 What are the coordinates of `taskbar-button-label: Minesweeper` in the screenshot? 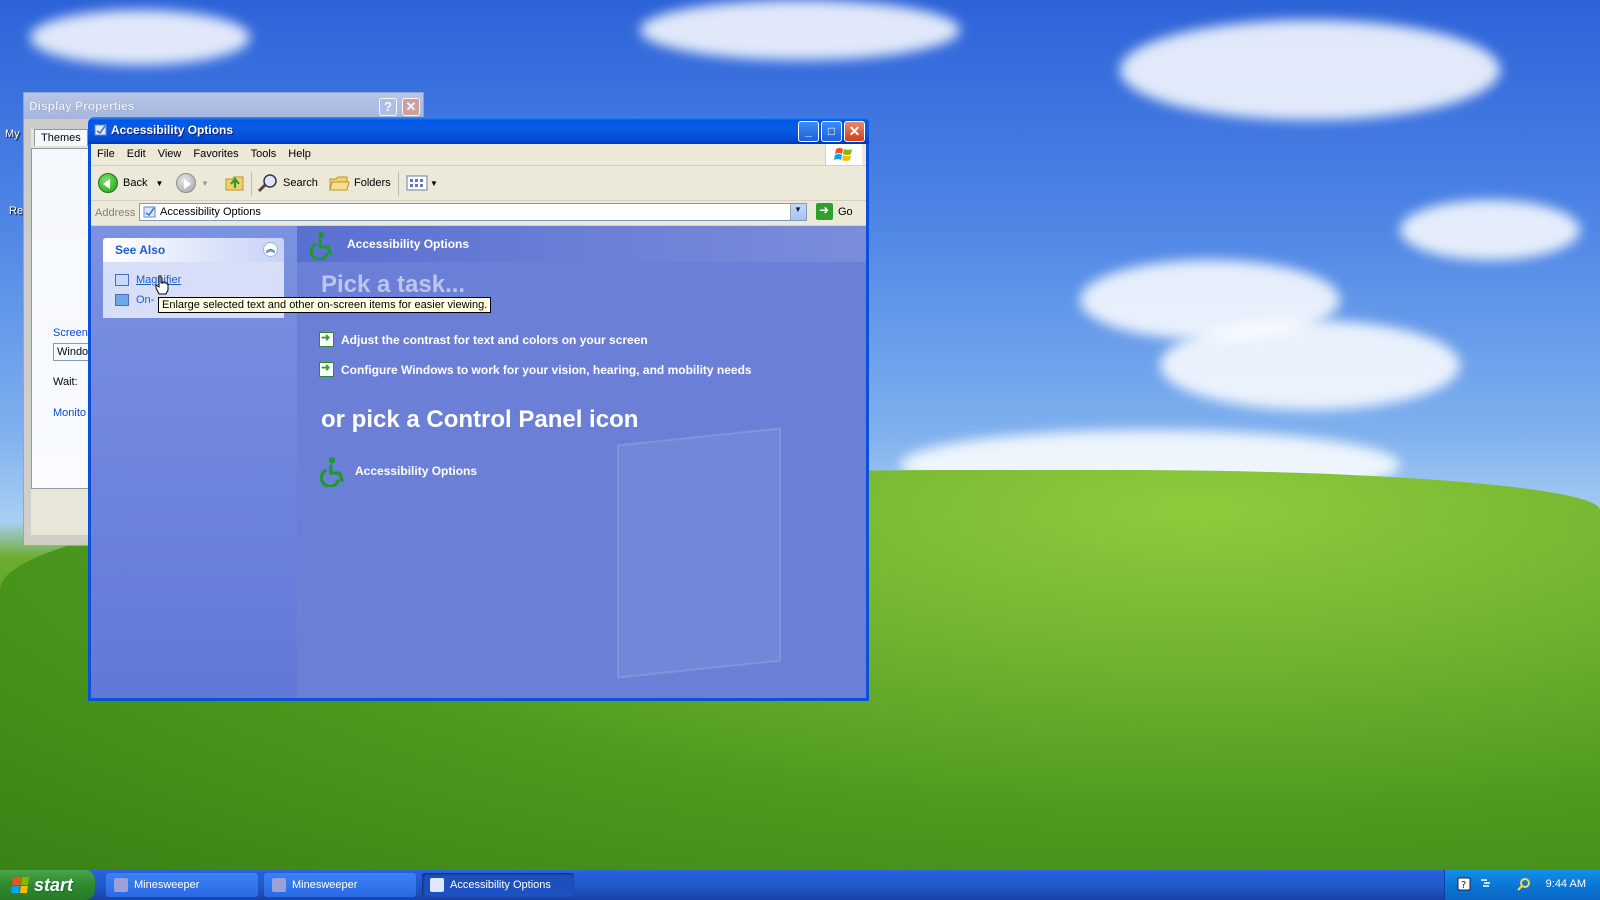 It's located at (167, 885).